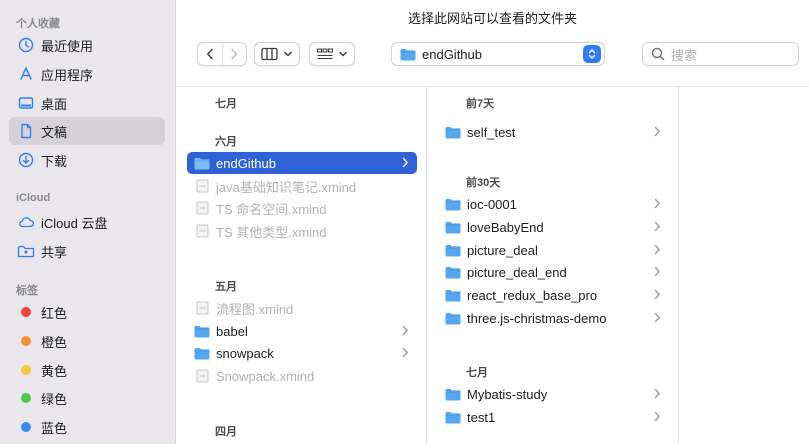  Describe the element at coordinates (26, 251) in the screenshot. I see `shared-folder-icon` at that location.